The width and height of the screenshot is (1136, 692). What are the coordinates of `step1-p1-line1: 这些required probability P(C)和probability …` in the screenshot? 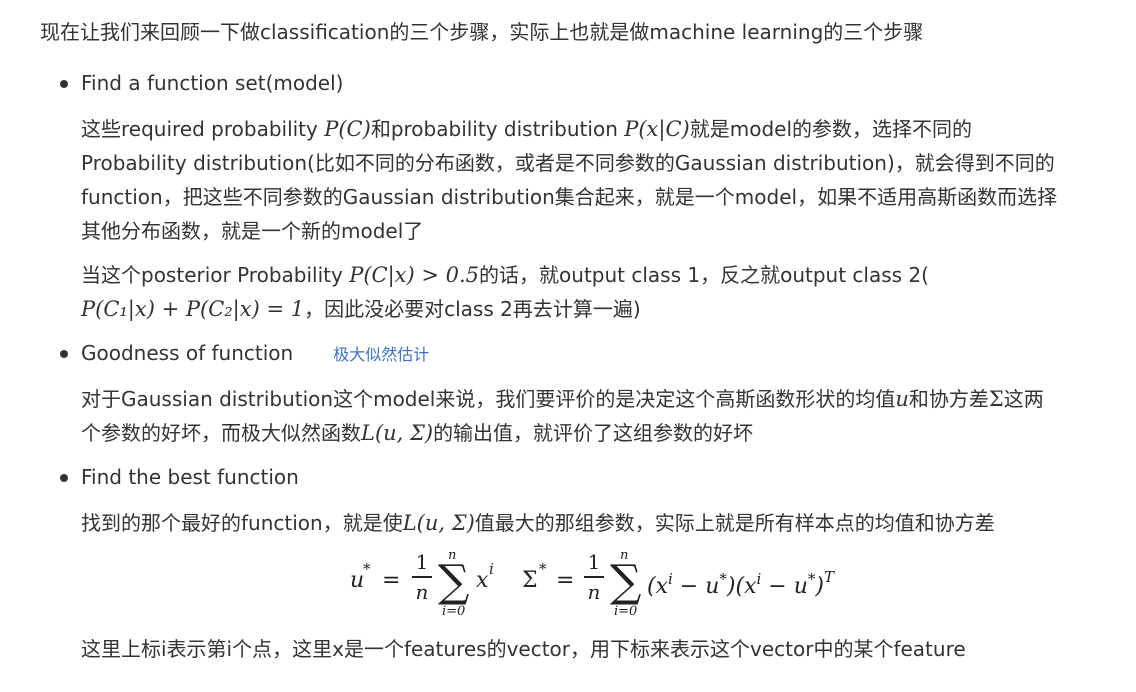 It's located at (526, 129).